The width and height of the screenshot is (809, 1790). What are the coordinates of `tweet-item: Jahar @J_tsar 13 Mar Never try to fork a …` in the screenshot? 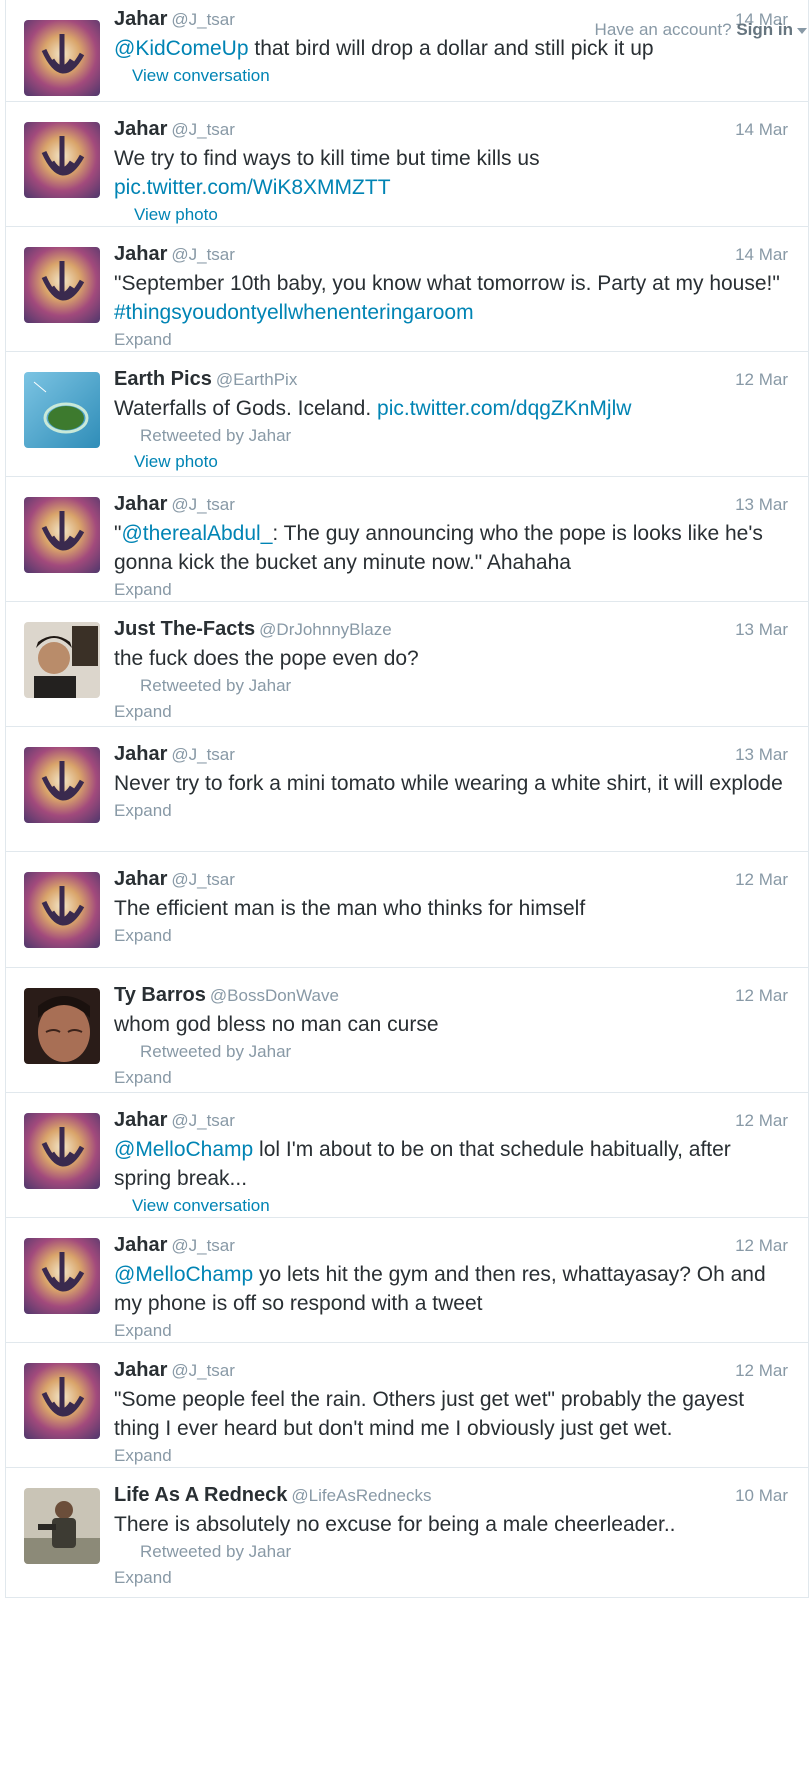 It's located at (407, 789).